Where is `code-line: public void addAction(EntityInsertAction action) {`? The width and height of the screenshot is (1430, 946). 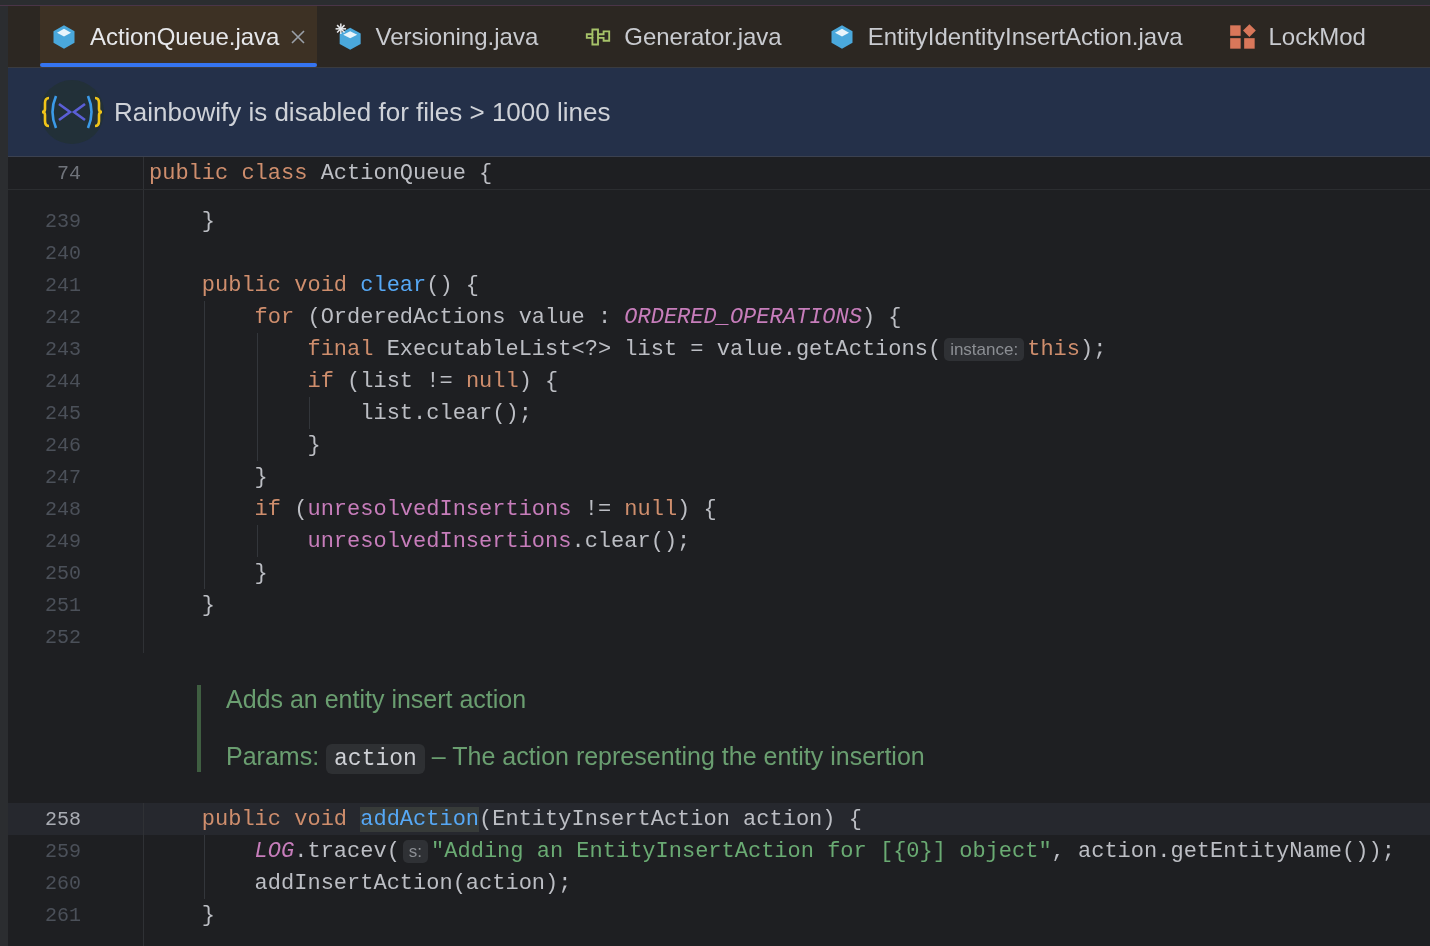
code-line: public void addAction(EntityInsertAction action) { is located at coordinates (531, 819).